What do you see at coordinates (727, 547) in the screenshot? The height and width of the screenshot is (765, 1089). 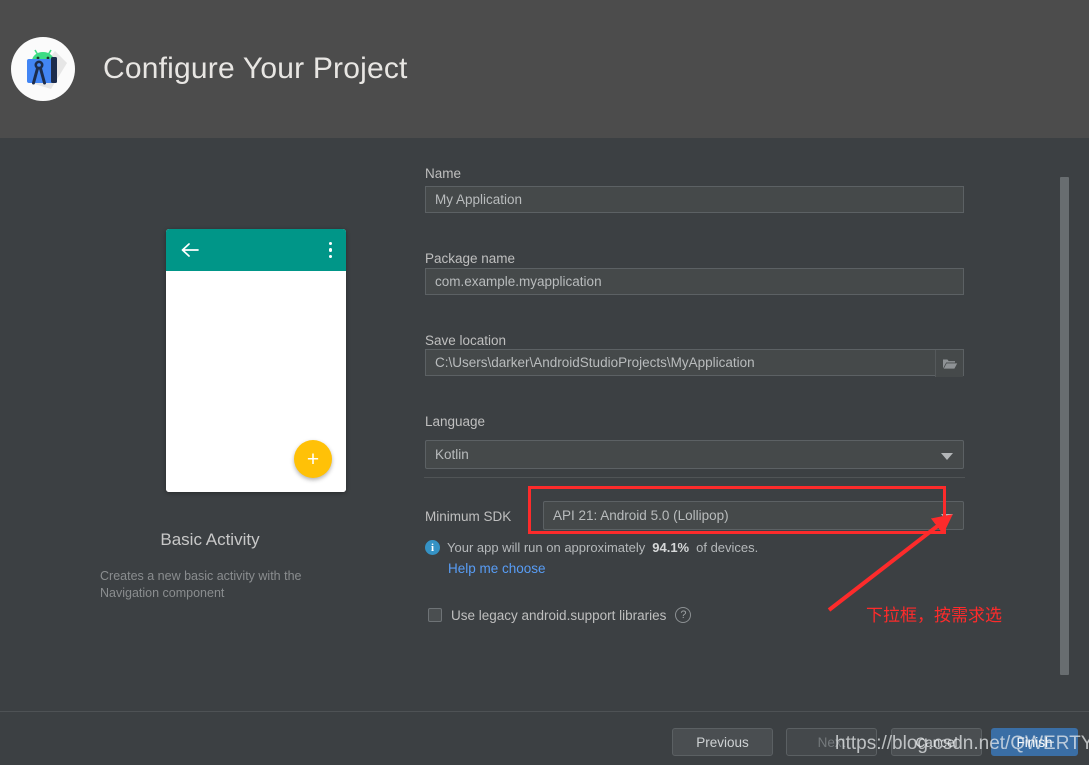 I see `device-coverage-text-after: of devices.` at bounding box center [727, 547].